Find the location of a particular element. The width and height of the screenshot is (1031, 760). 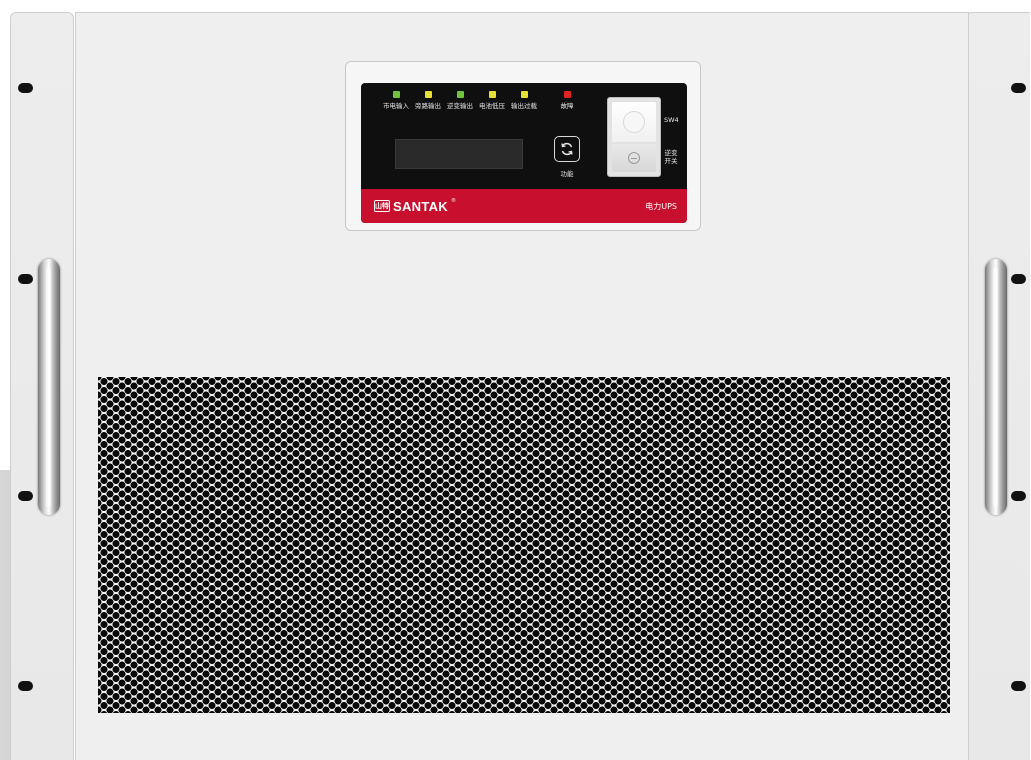

inverter-switch is located at coordinates (634, 137).